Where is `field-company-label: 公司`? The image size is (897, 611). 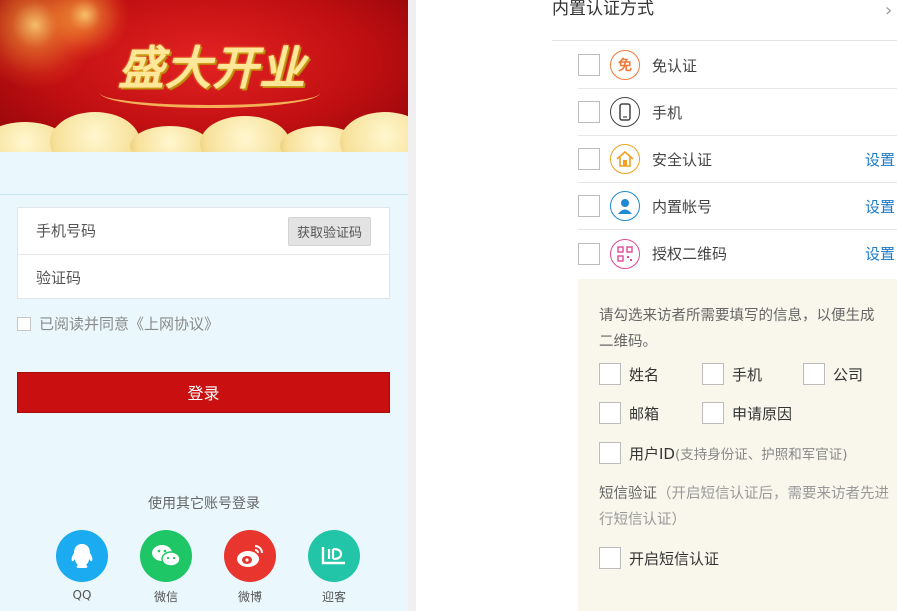 field-company-label: 公司 is located at coordinates (848, 374).